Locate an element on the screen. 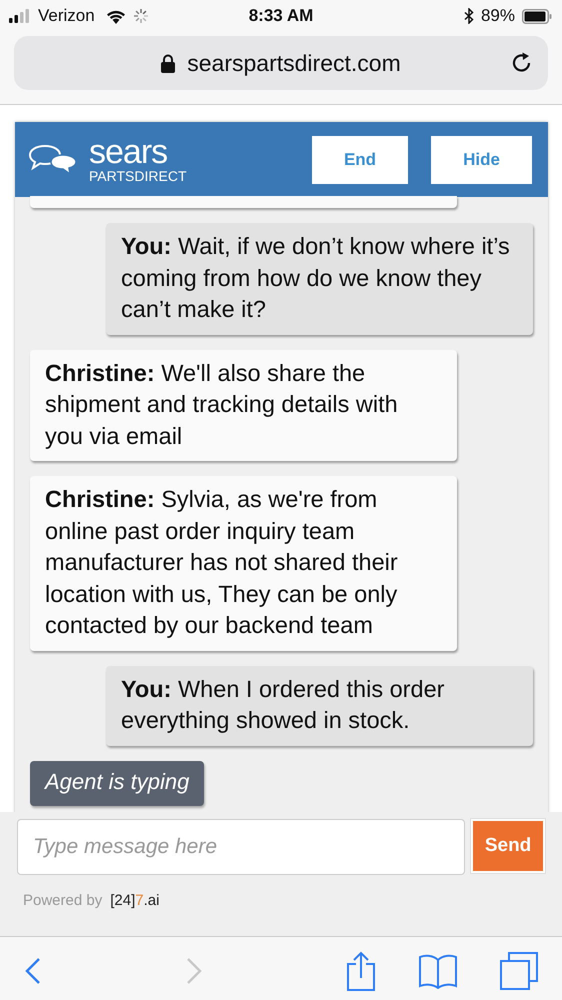  message-input: Type message here is located at coordinates (241, 847).